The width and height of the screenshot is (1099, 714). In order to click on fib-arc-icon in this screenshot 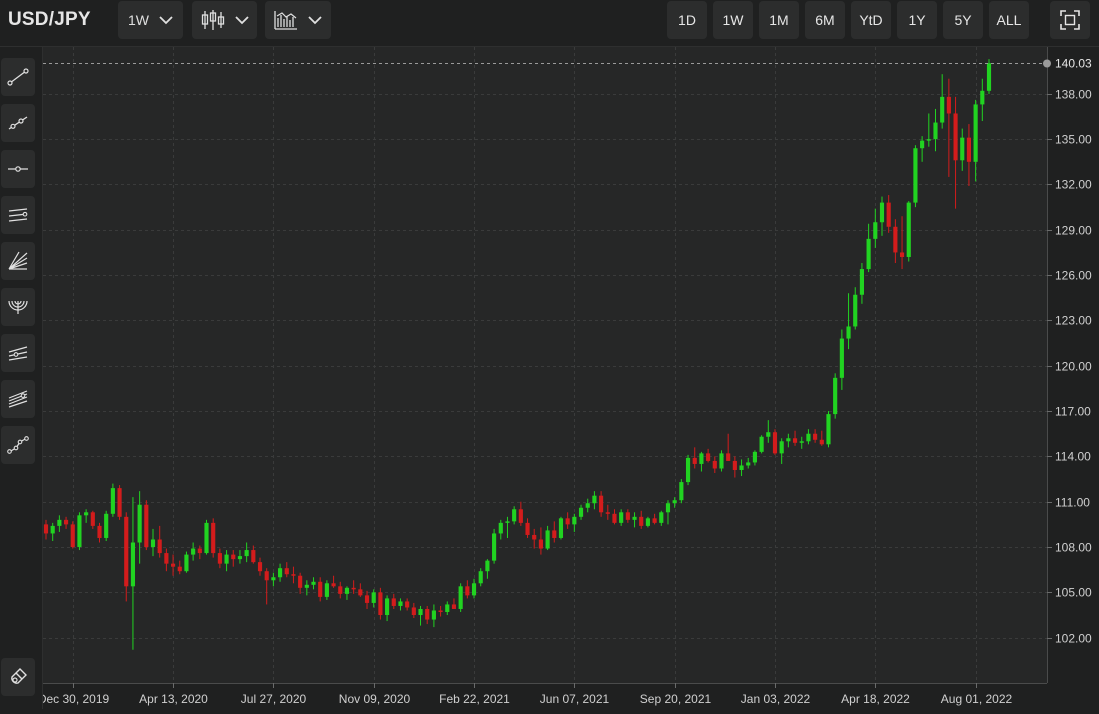, I will do `click(18, 307)`.